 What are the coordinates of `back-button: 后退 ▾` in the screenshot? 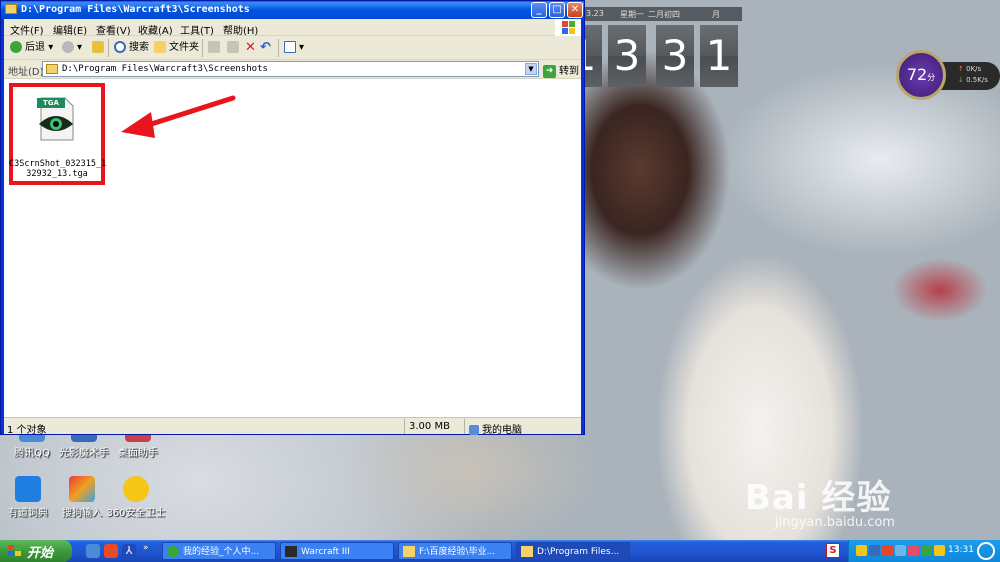 It's located at (31, 48).